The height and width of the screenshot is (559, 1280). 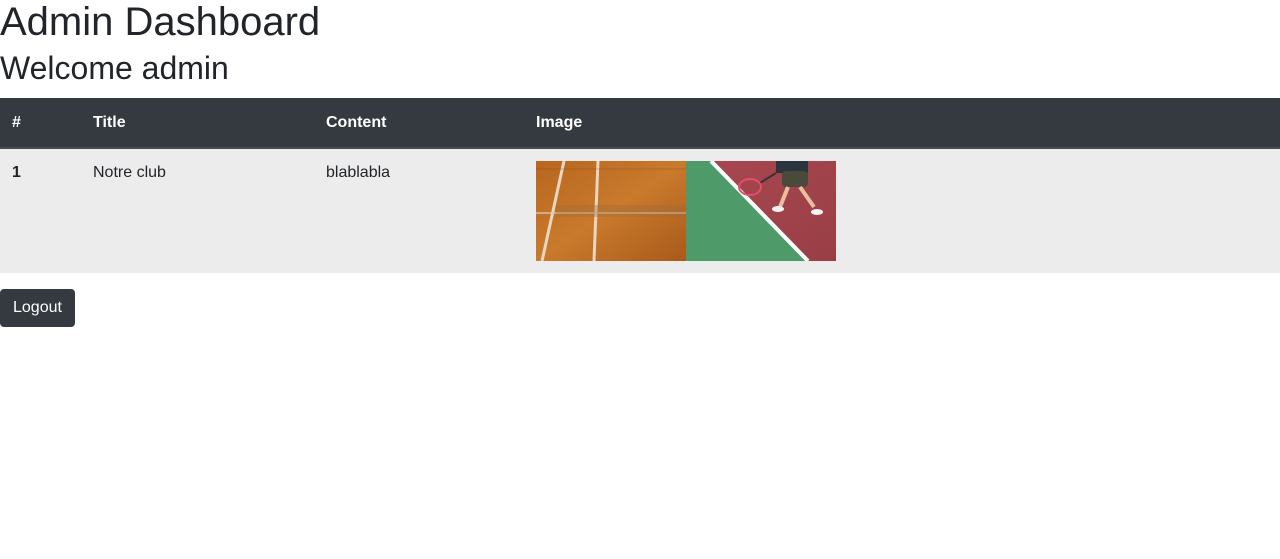 What do you see at coordinates (37, 308) in the screenshot?
I see `logout-button: Logout` at bounding box center [37, 308].